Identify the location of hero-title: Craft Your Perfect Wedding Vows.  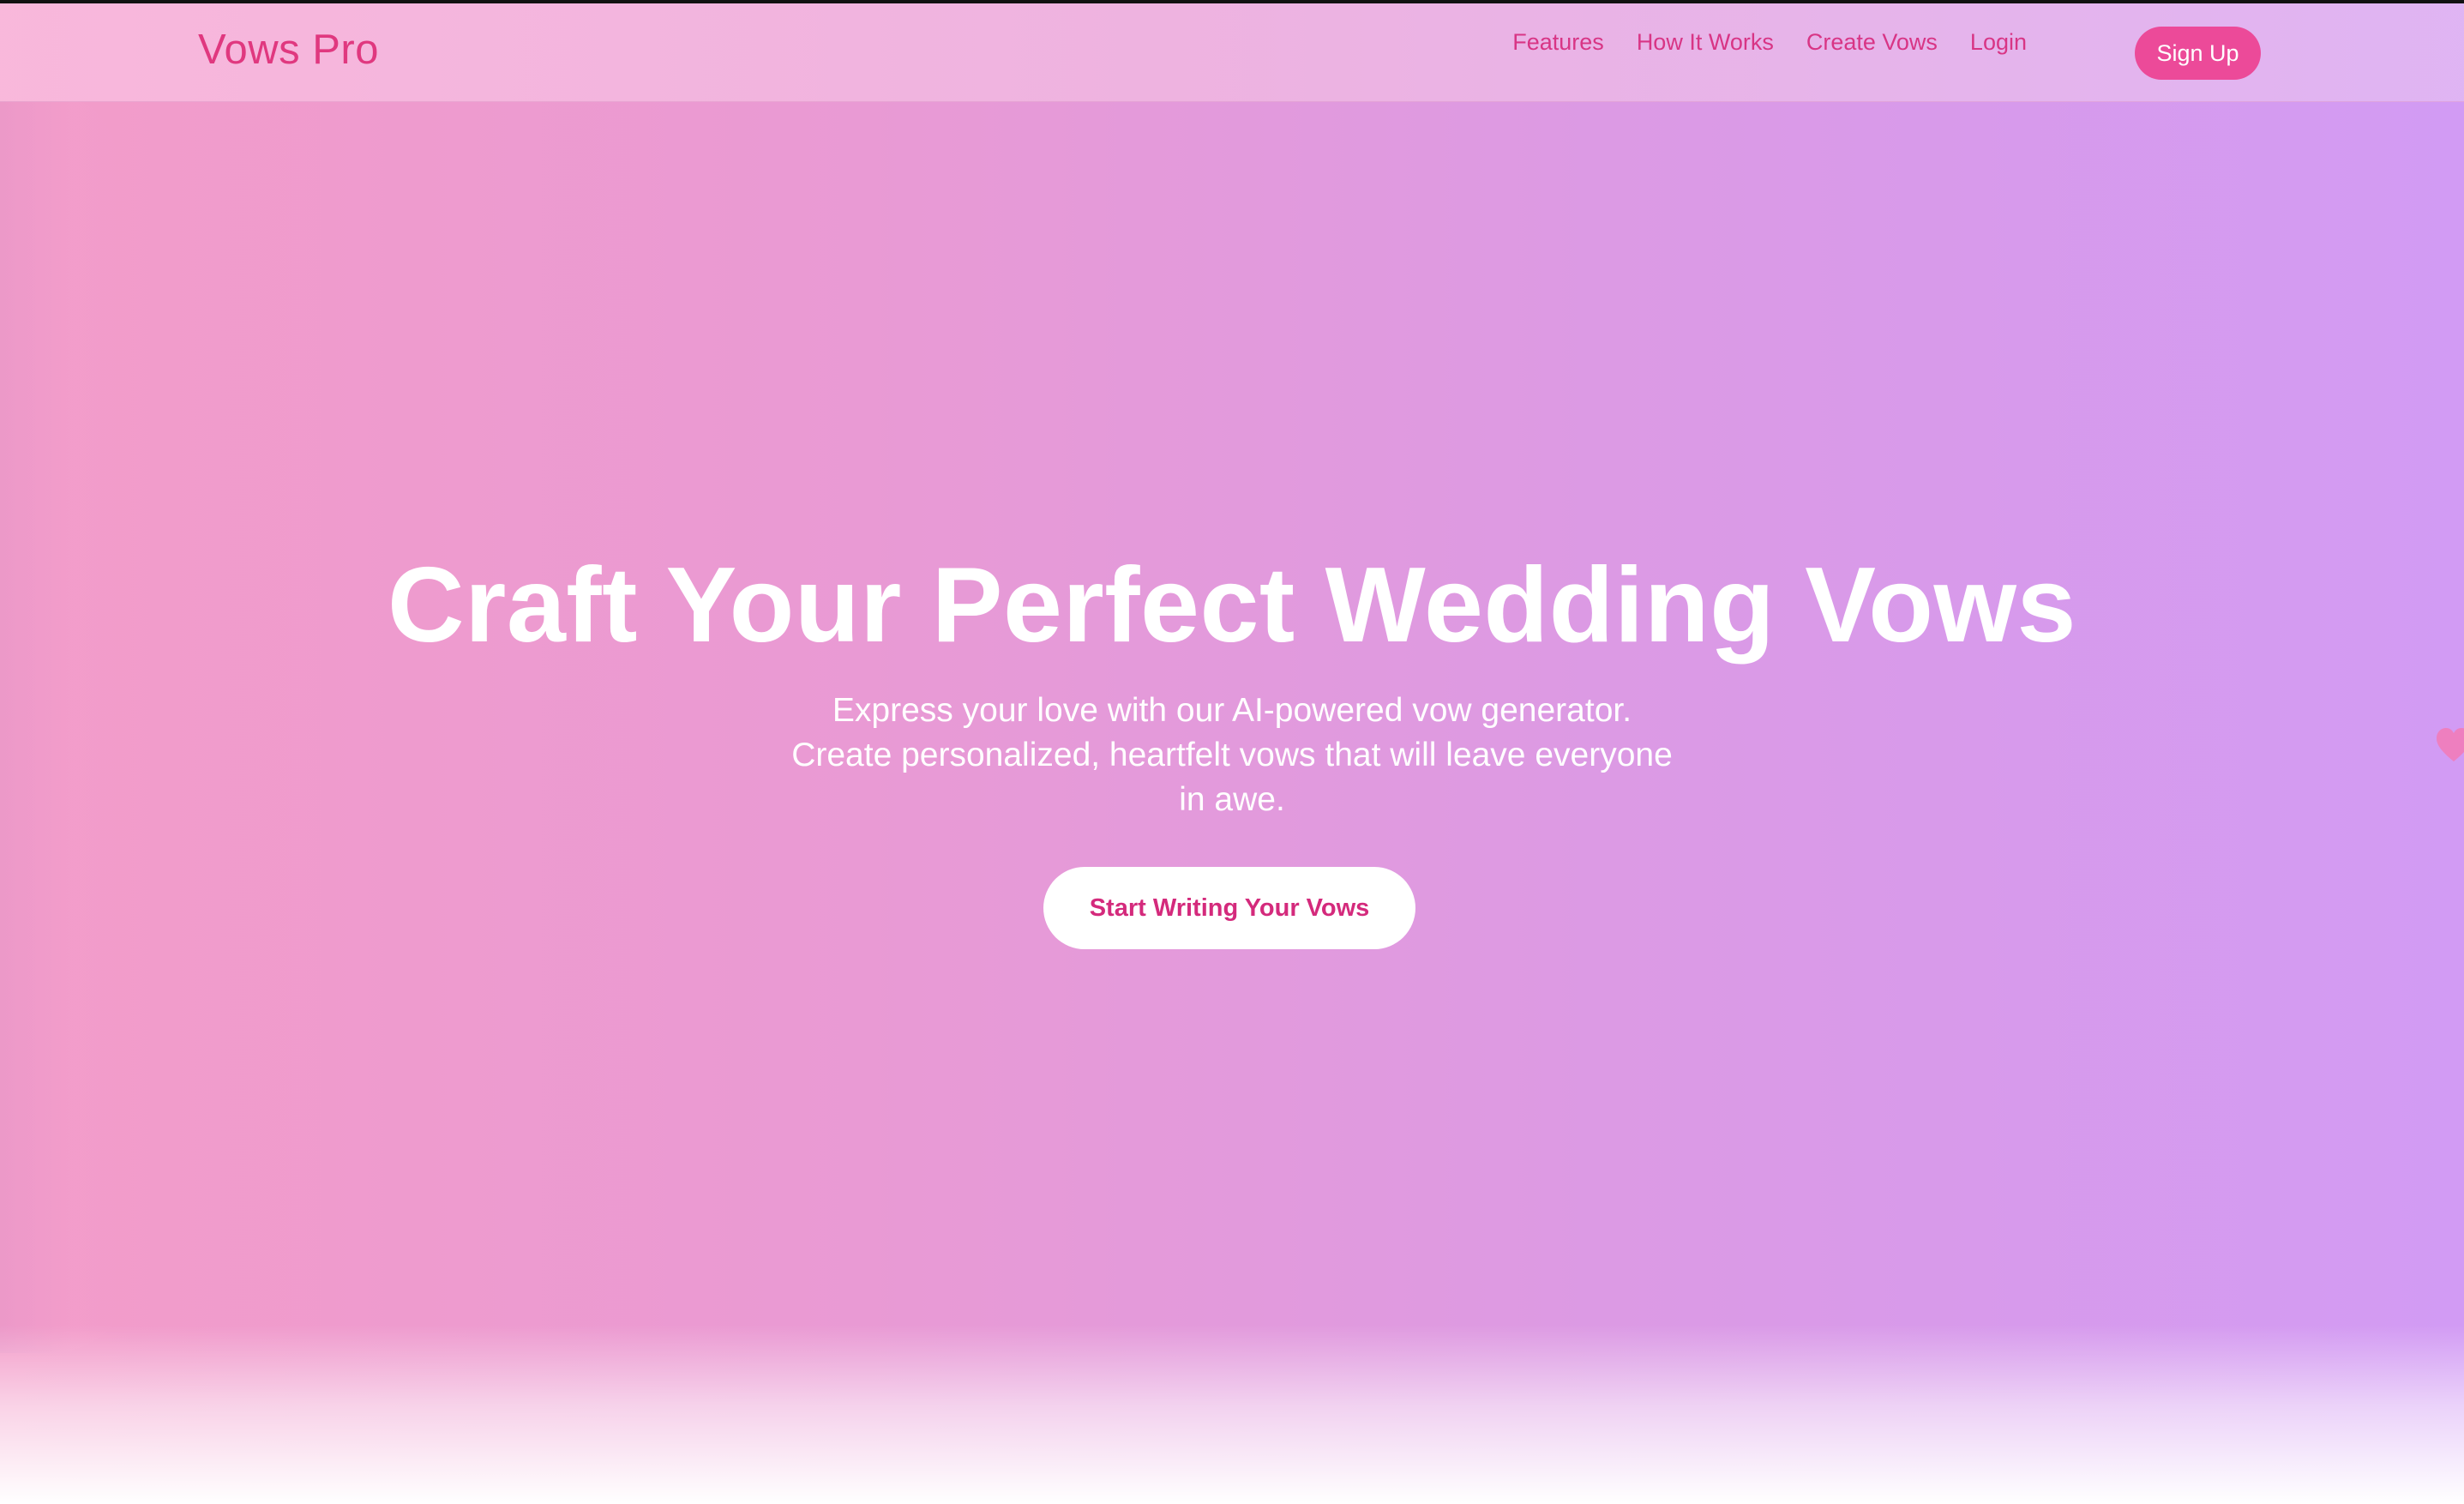
(1232, 605).